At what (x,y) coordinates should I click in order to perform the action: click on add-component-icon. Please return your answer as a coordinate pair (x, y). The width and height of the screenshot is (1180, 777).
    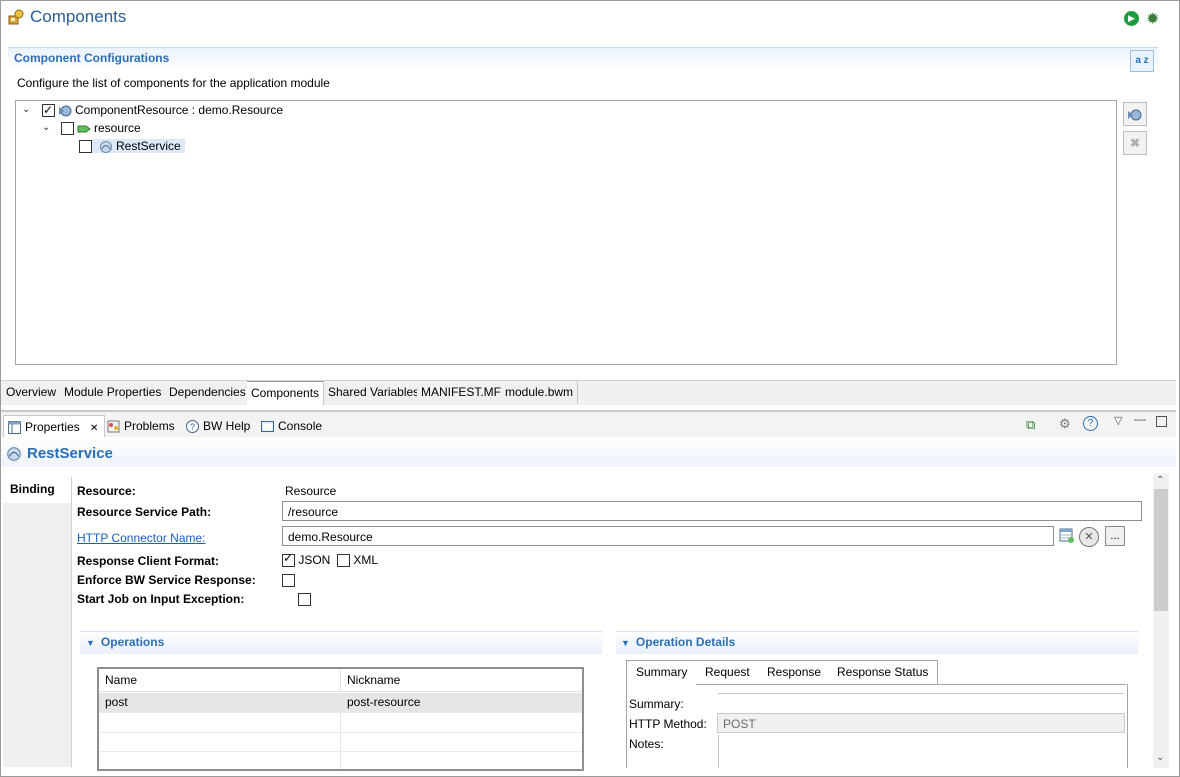
    Looking at the image, I should click on (1135, 115).